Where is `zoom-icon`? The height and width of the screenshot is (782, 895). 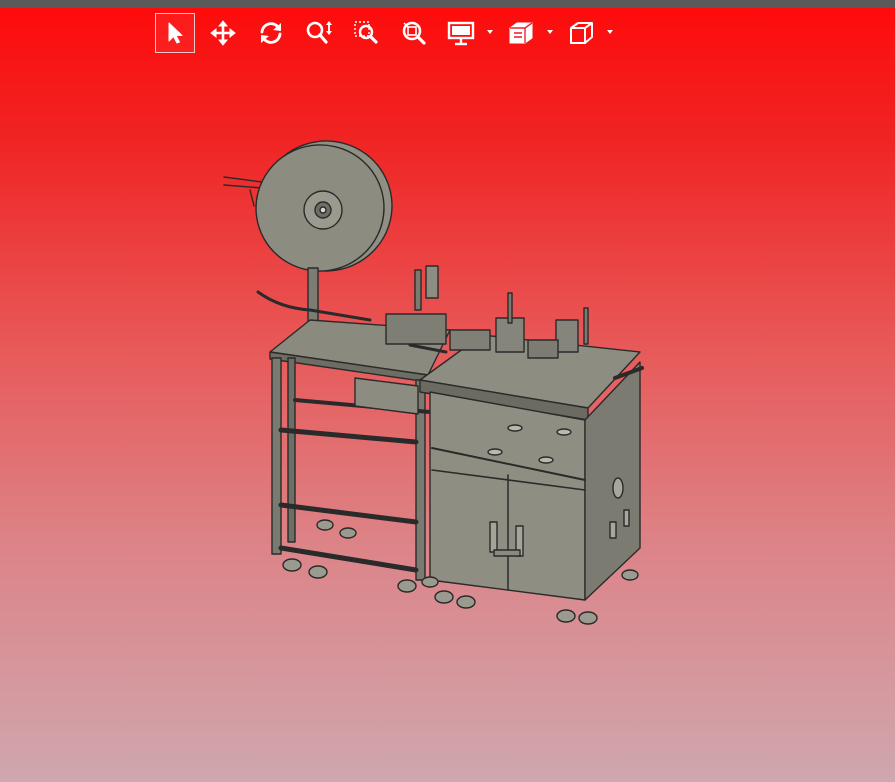
zoom-icon is located at coordinates (319, 32).